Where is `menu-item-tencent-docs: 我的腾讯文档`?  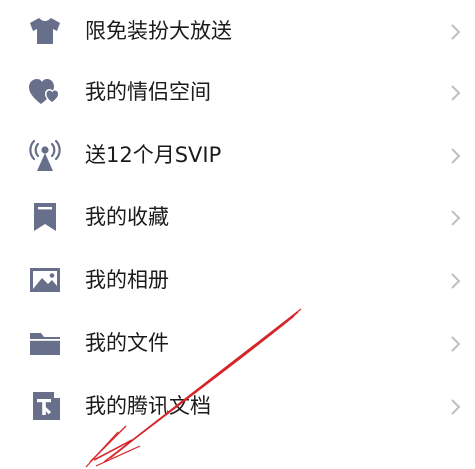 menu-item-tencent-docs: 我的腾讯文档 is located at coordinates (237, 406).